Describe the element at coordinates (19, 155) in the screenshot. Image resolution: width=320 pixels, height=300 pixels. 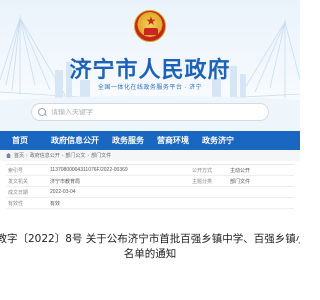
I see `breadcrumb-home: 首页` at that location.